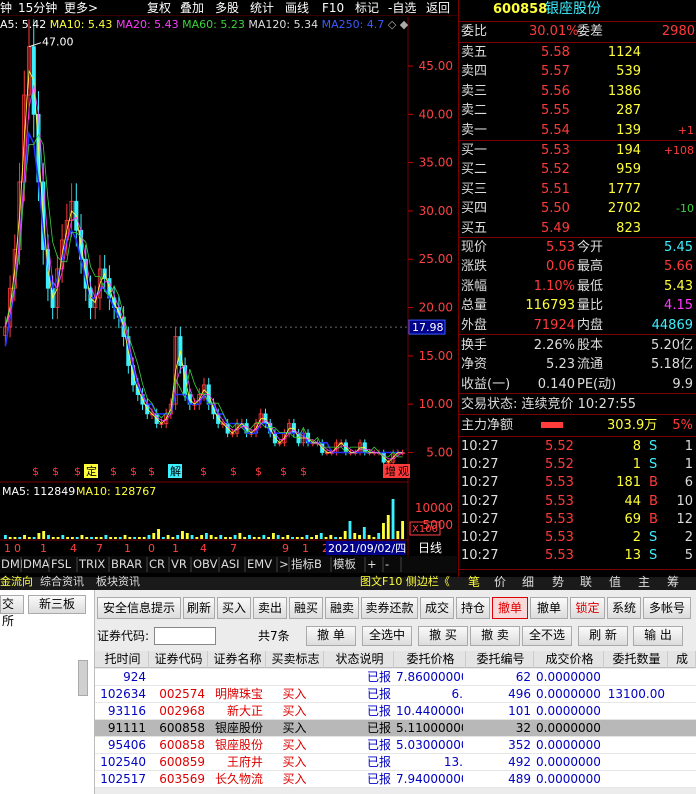  Describe the element at coordinates (474, 582) in the screenshot. I see `tick-view-tab: 笔` at that location.